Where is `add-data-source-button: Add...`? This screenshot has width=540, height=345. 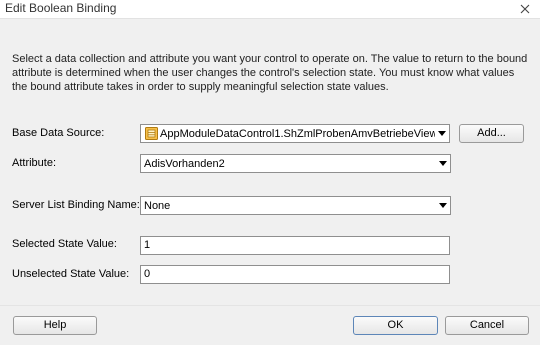
add-data-source-button: Add... is located at coordinates (491, 133).